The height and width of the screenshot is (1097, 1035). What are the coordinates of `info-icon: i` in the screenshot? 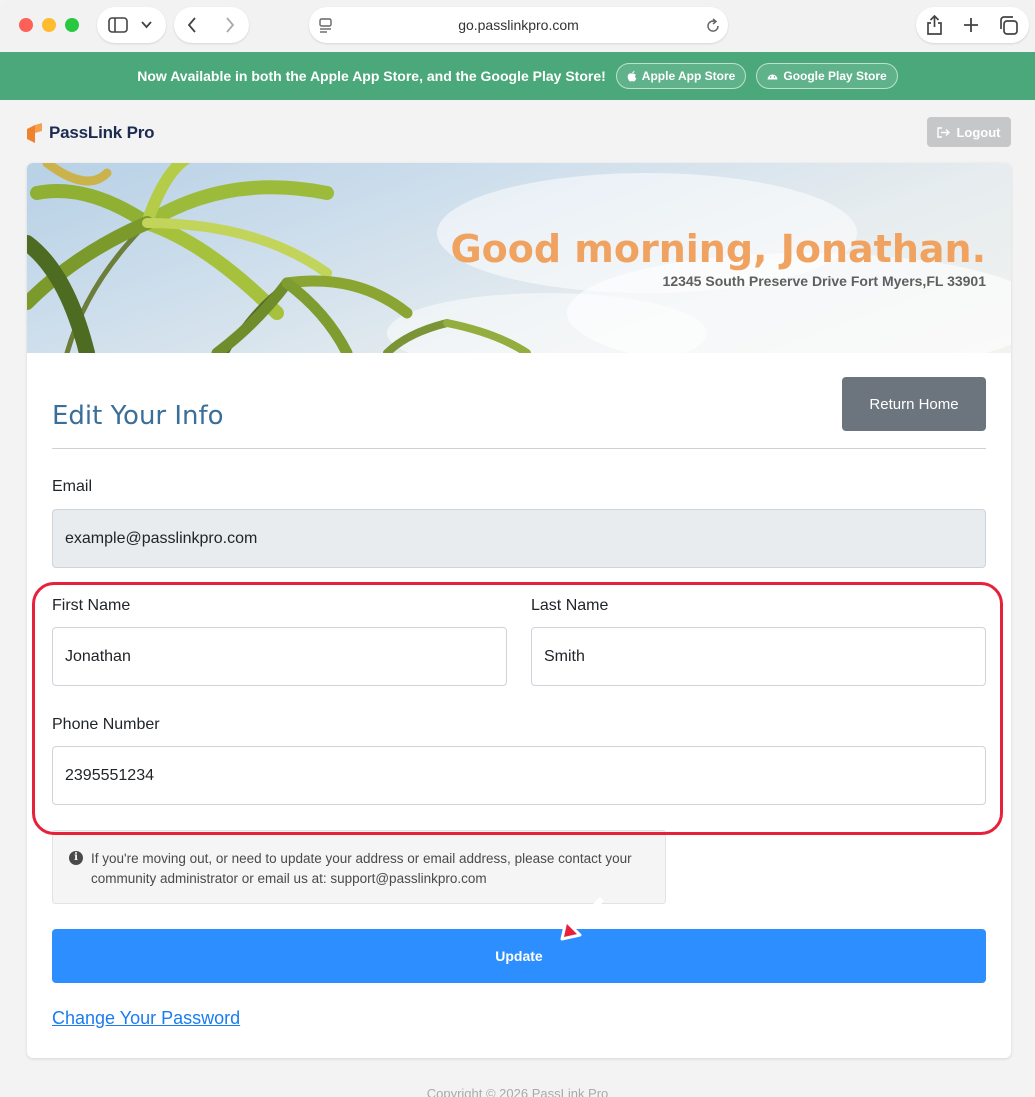 It's located at (76, 858).